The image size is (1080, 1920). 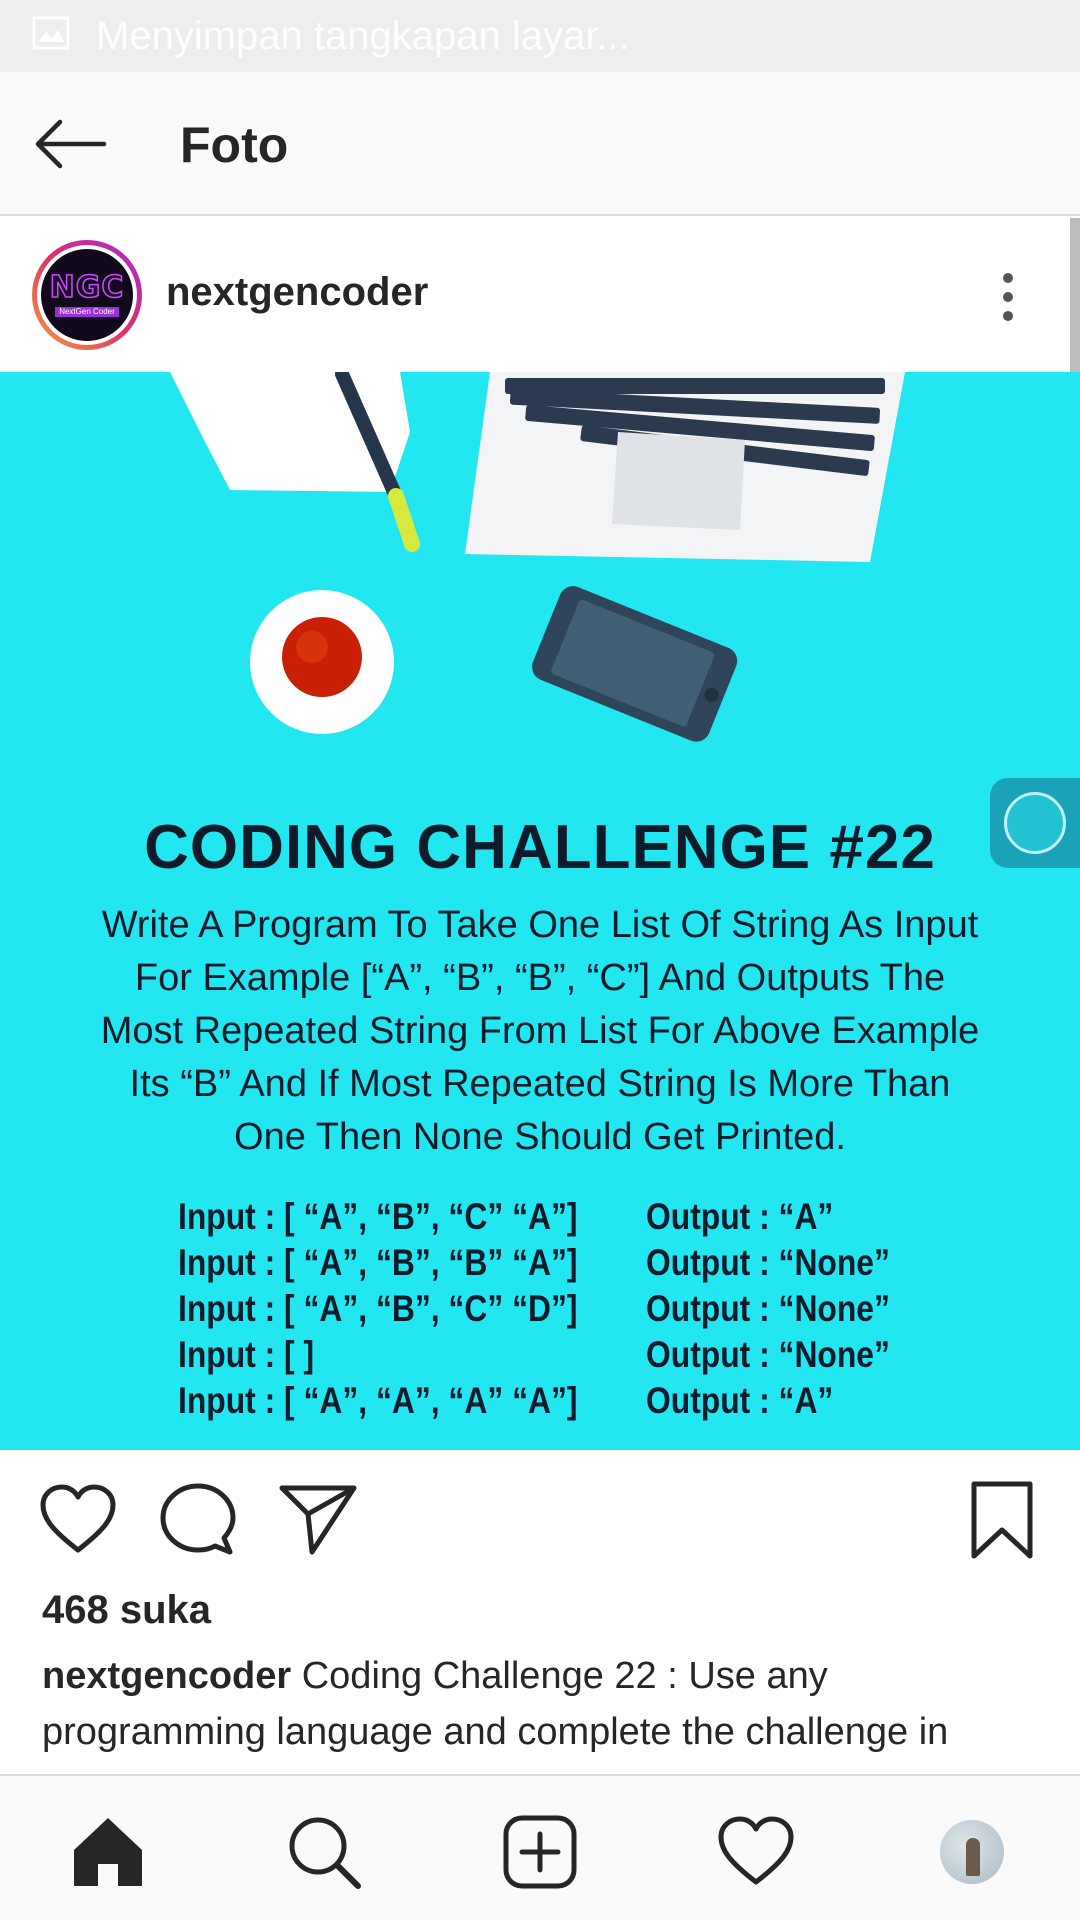 I want to click on bookmark-icon, so click(x=1002, y=1520).